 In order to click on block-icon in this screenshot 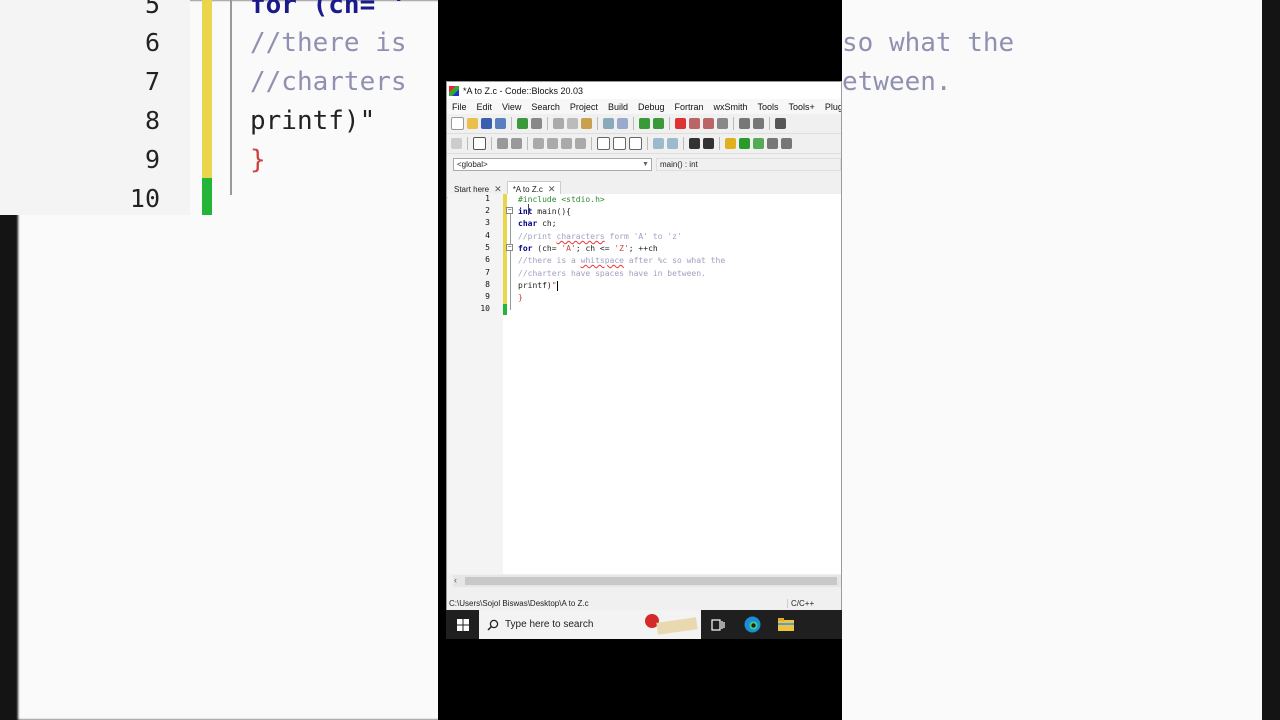, I will do `click(502, 143)`.